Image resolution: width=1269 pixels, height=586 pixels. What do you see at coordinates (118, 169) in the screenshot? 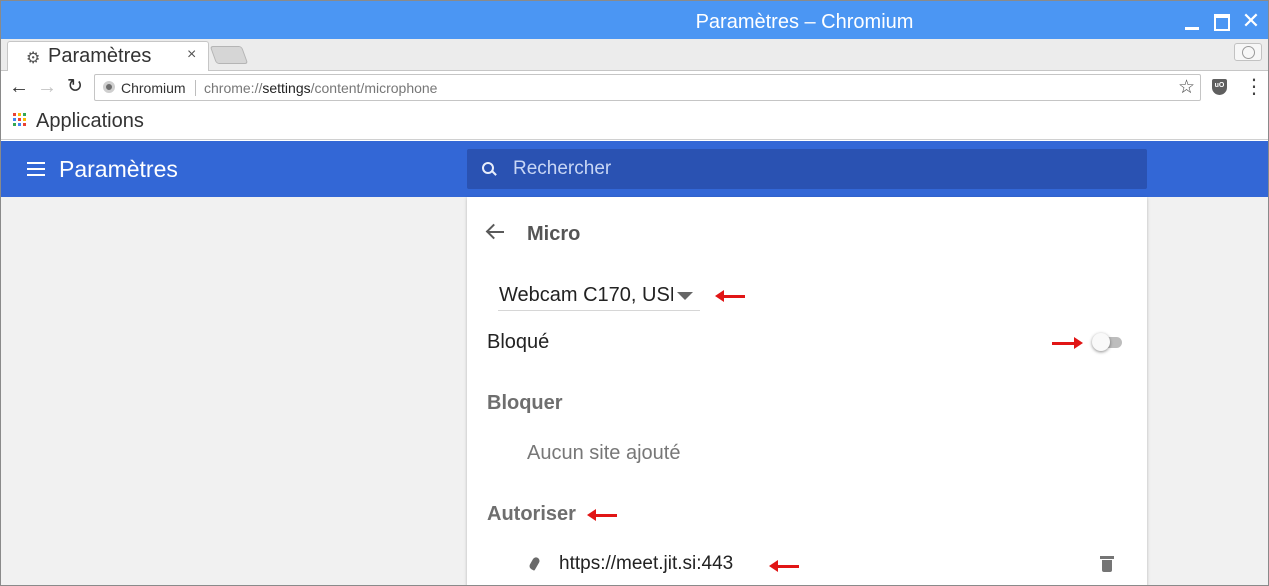
I see `page-title: Paramètres` at bounding box center [118, 169].